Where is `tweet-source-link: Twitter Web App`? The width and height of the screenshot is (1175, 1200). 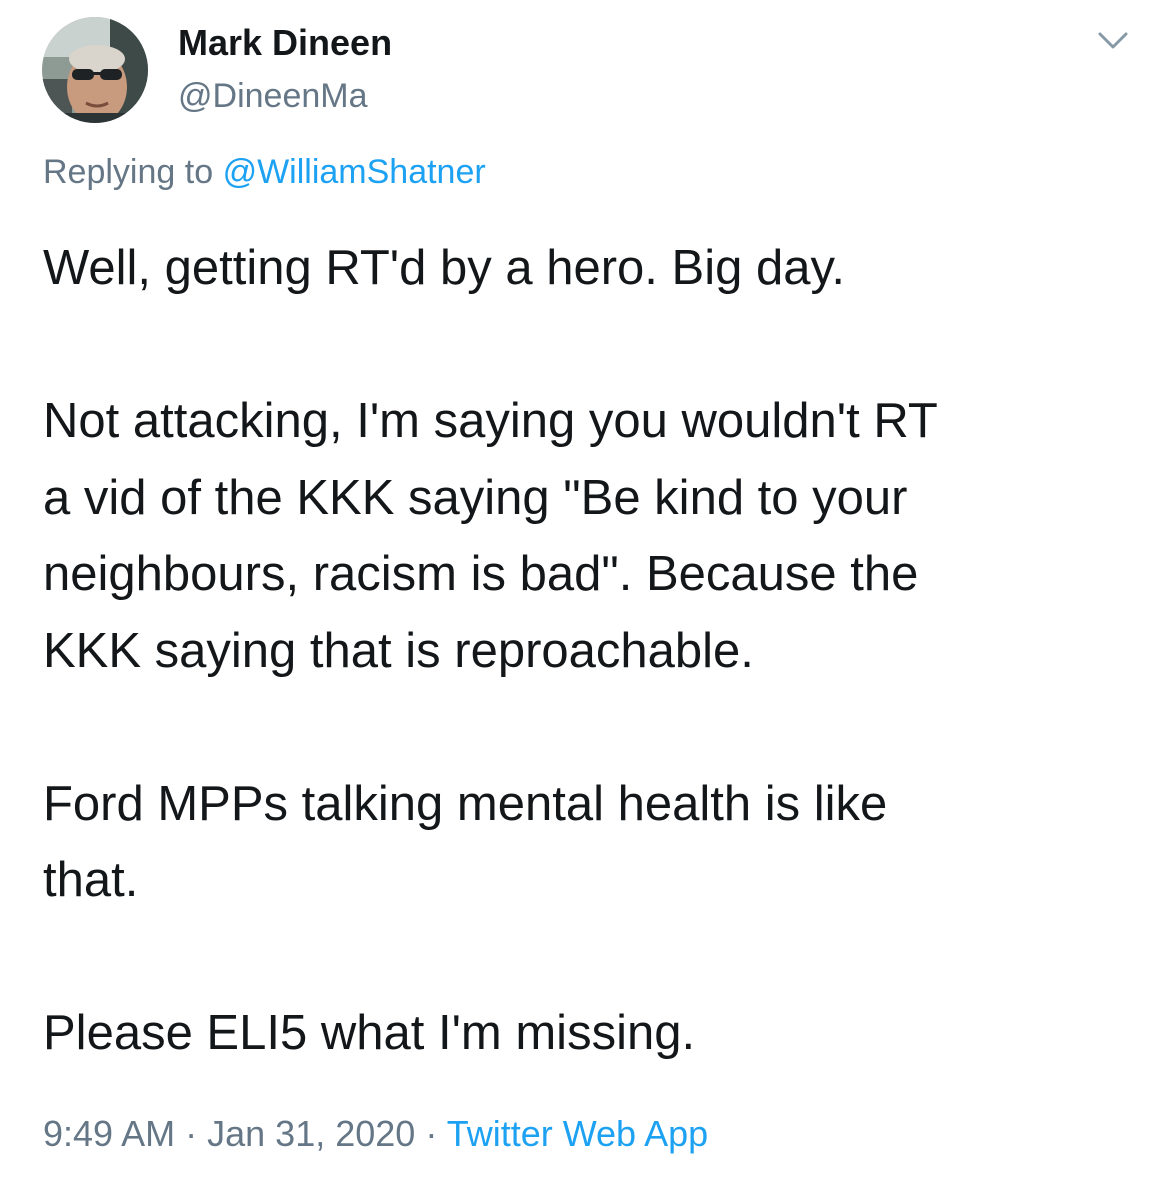 tweet-source-link: Twitter Web App is located at coordinates (577, 1133).